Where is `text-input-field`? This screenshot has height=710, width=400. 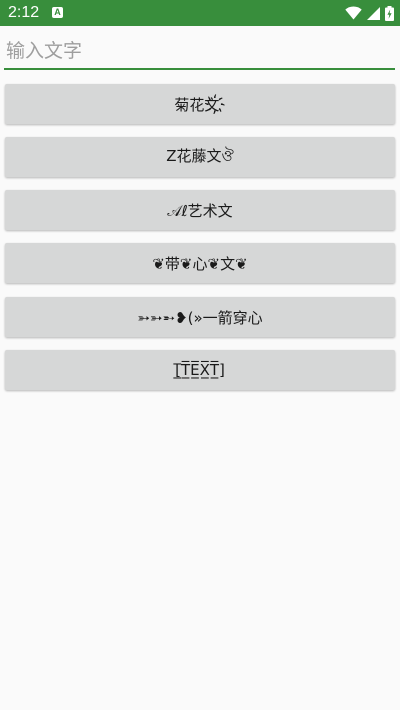
text-input-field is located at coordinates (201, 53).